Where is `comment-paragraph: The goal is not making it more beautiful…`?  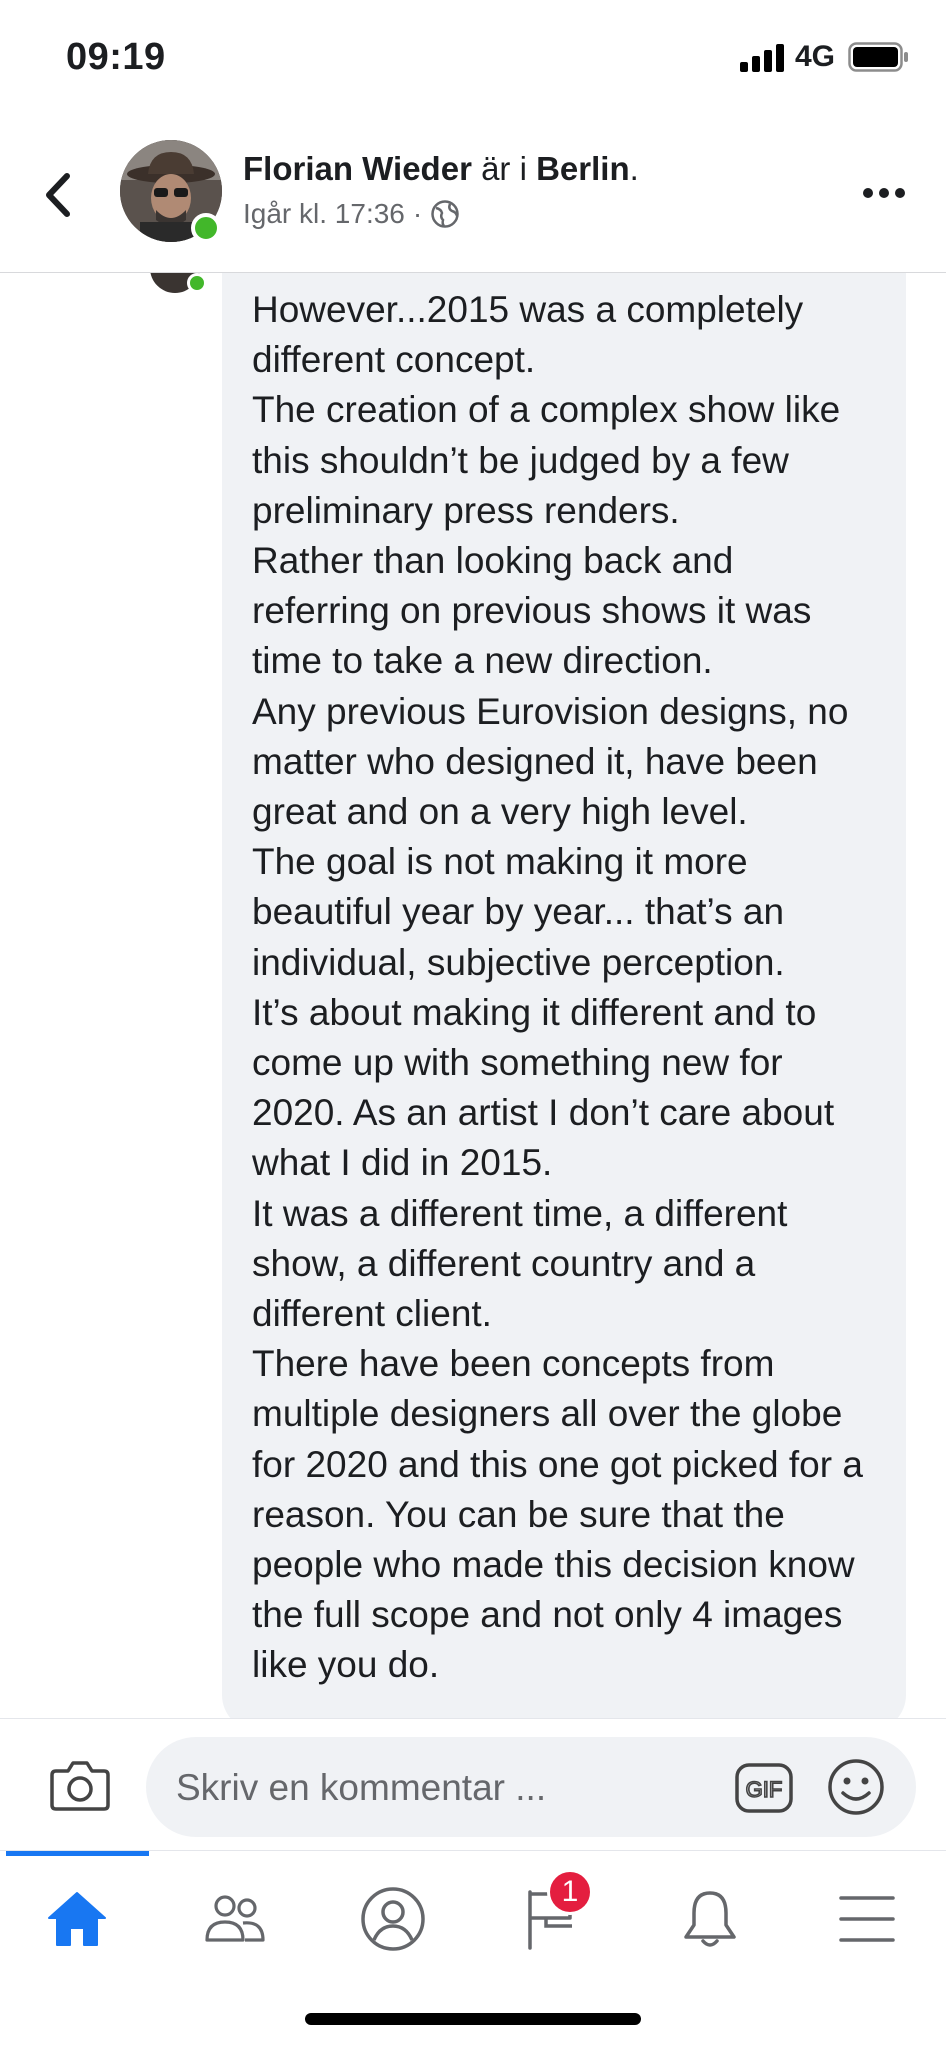
comment-paragraph: The goal is not making it more beautiful… is located at coordinates (518, 912).